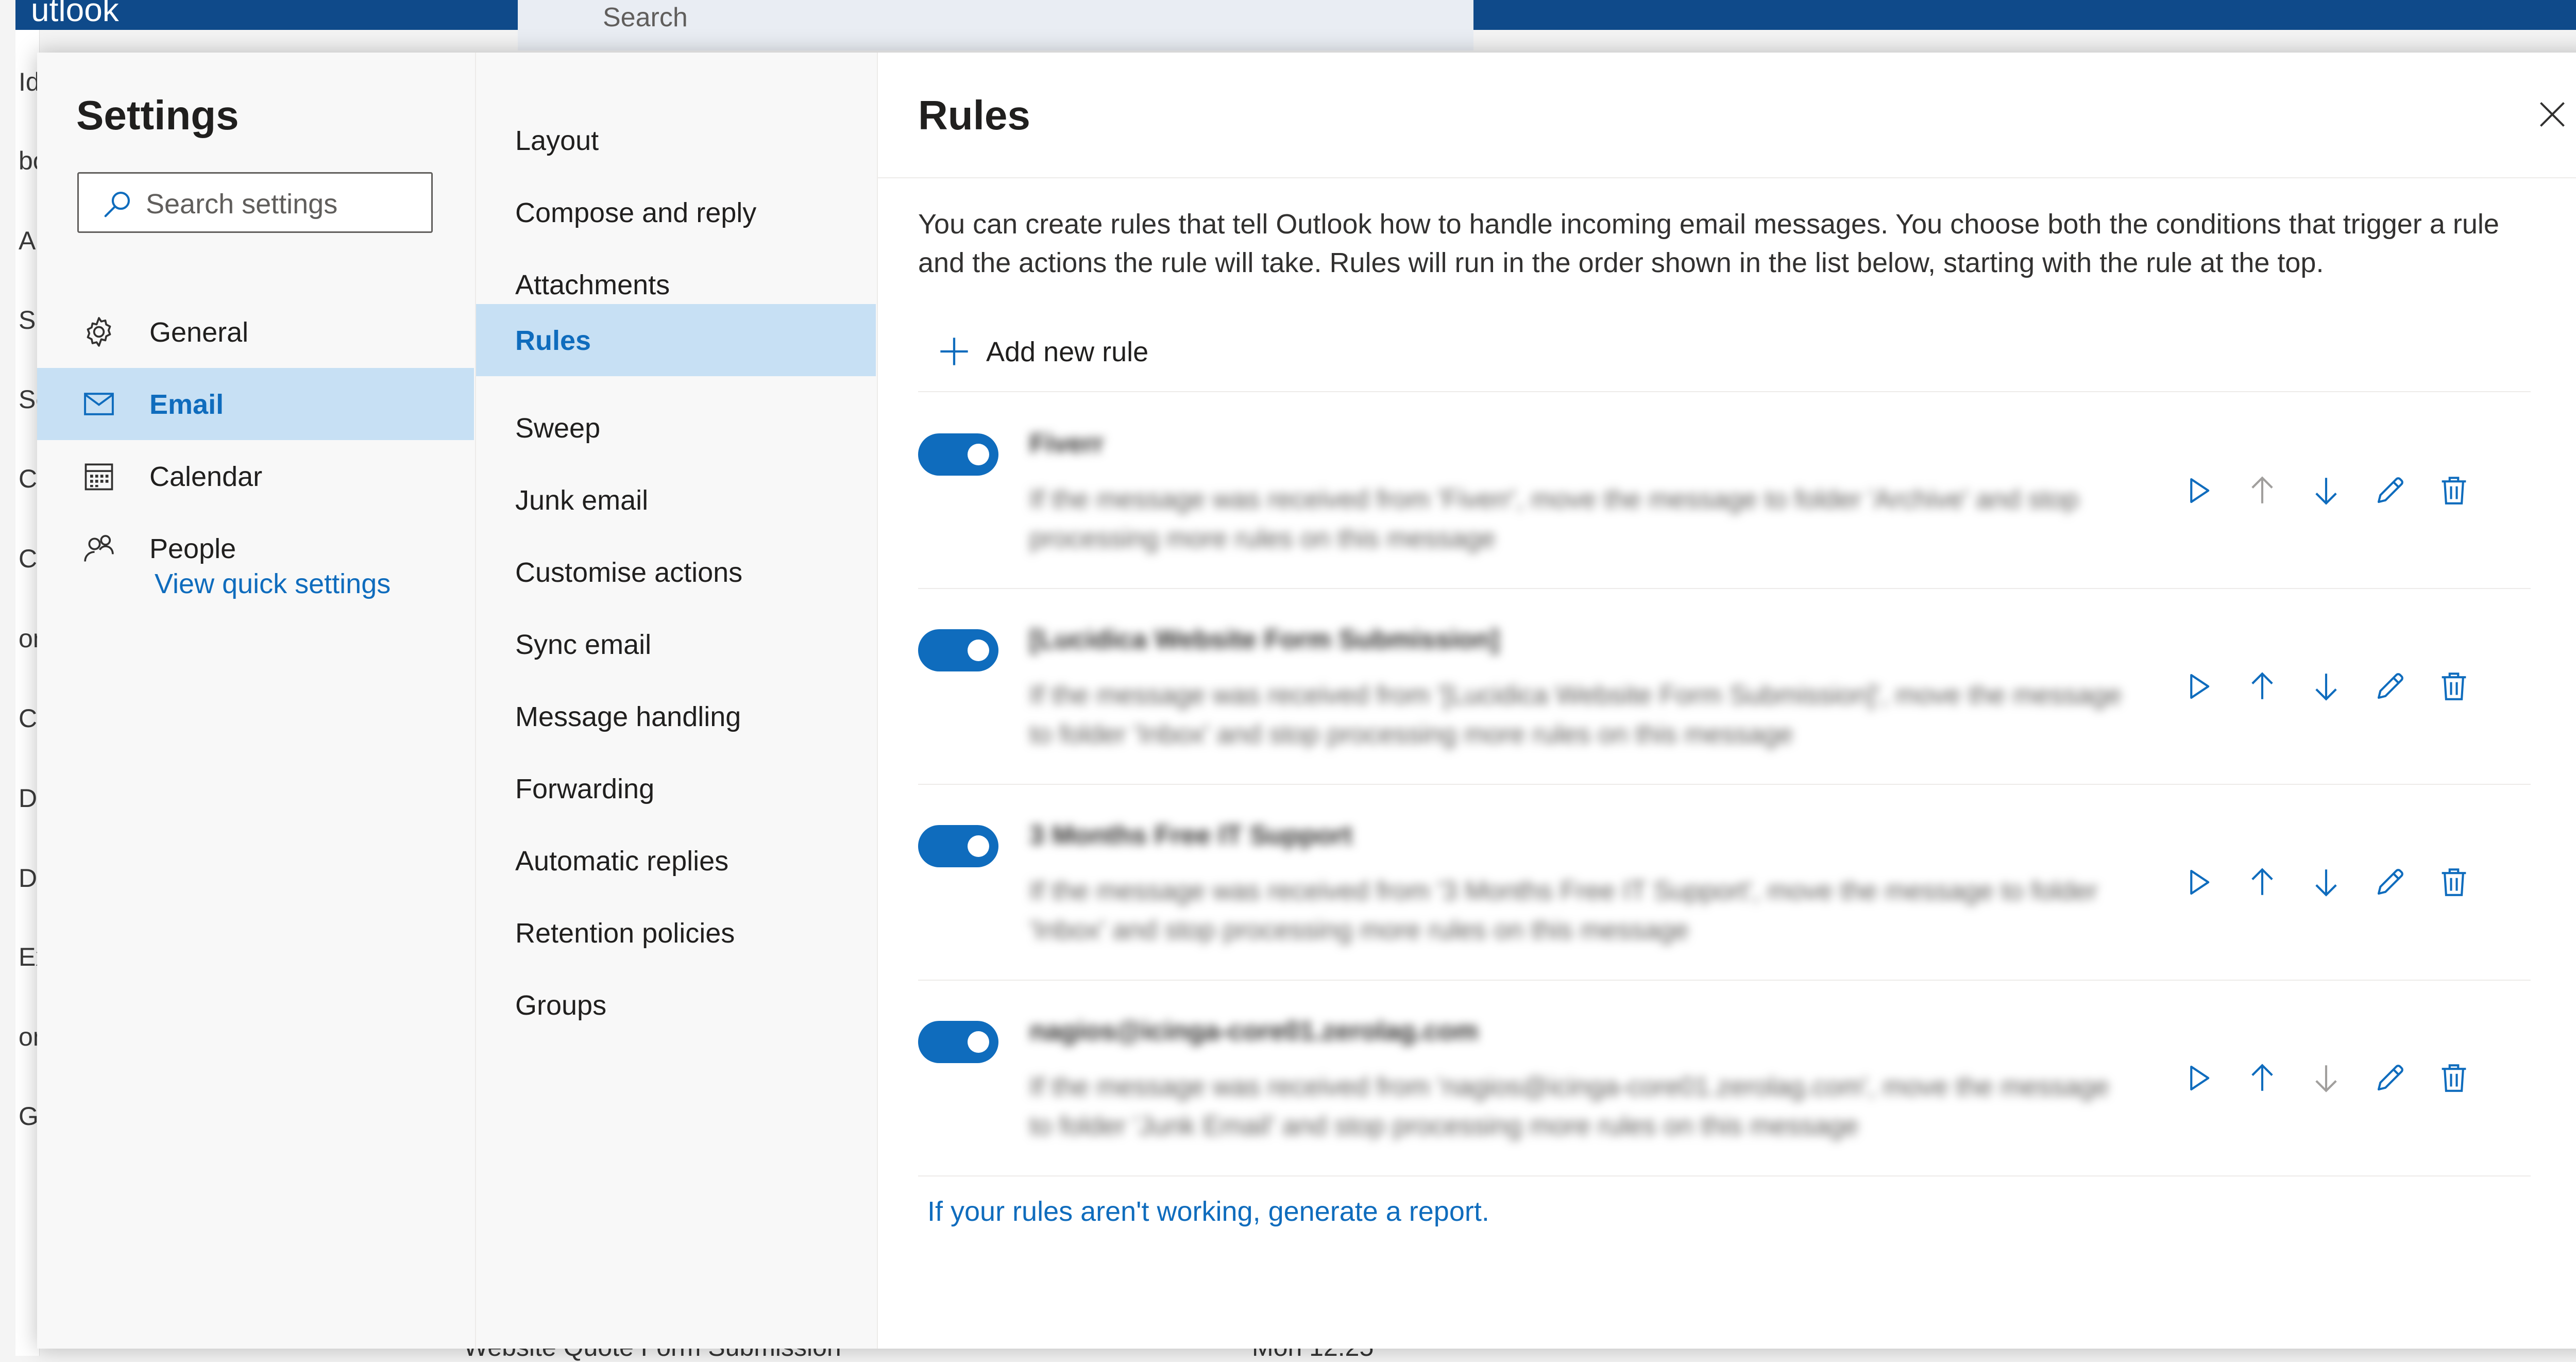 The image size is (2576, 1362). What do you see at coordinates (285, 204) in the screenshot?
I see `search-settings-input` at bounding box center [285, 204].